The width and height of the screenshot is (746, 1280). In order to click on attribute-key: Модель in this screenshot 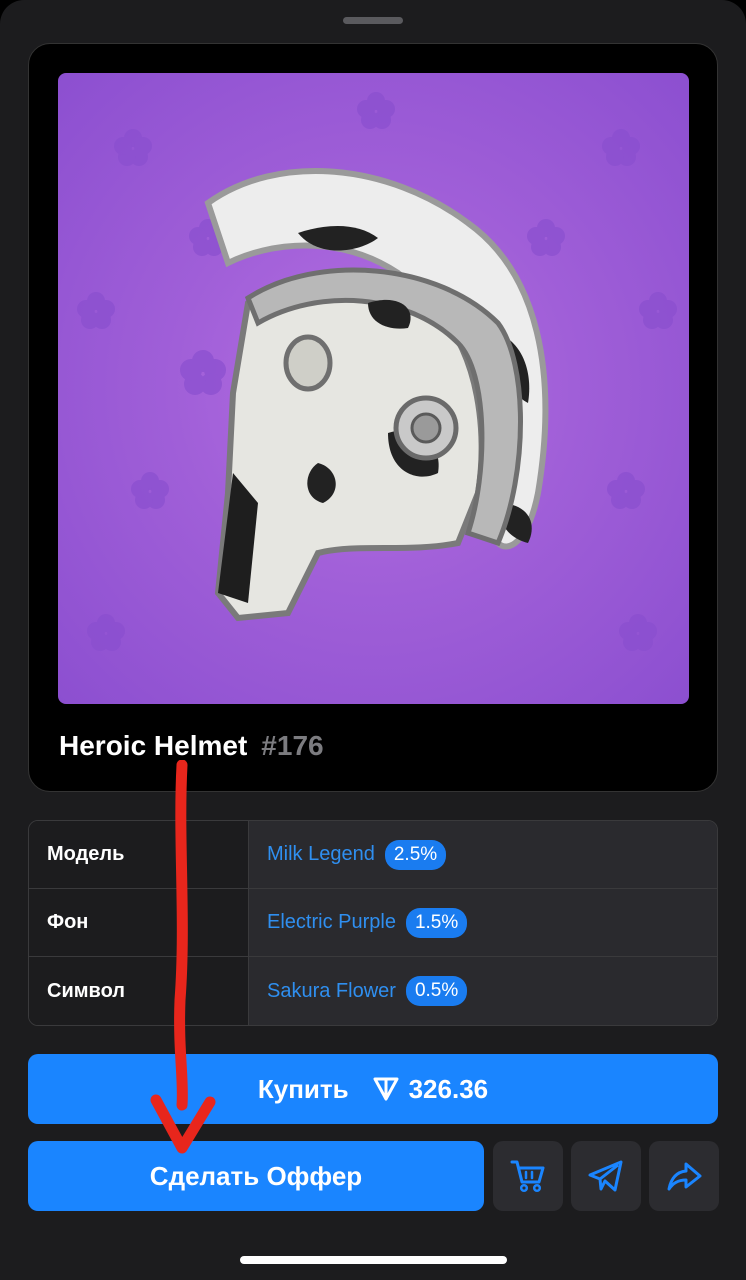, I will do `click(139, 854)`.